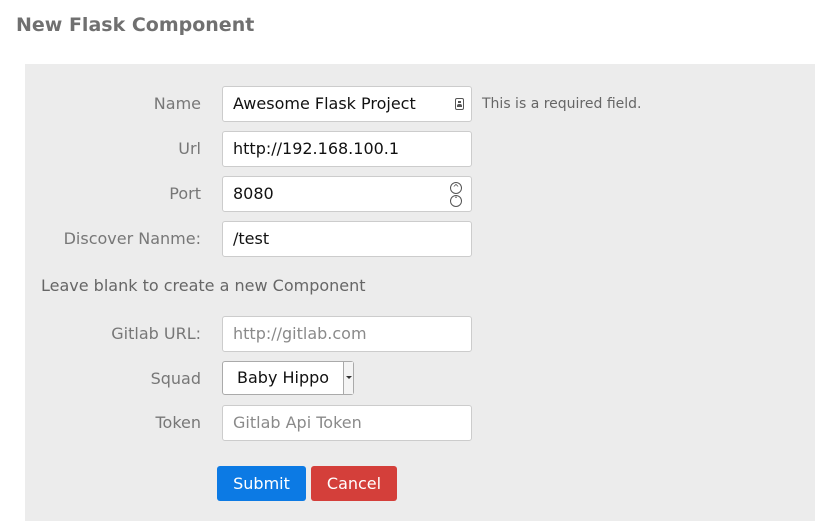  I want to click on url-row: Url http://192.168.100.1, so click(420, 149).